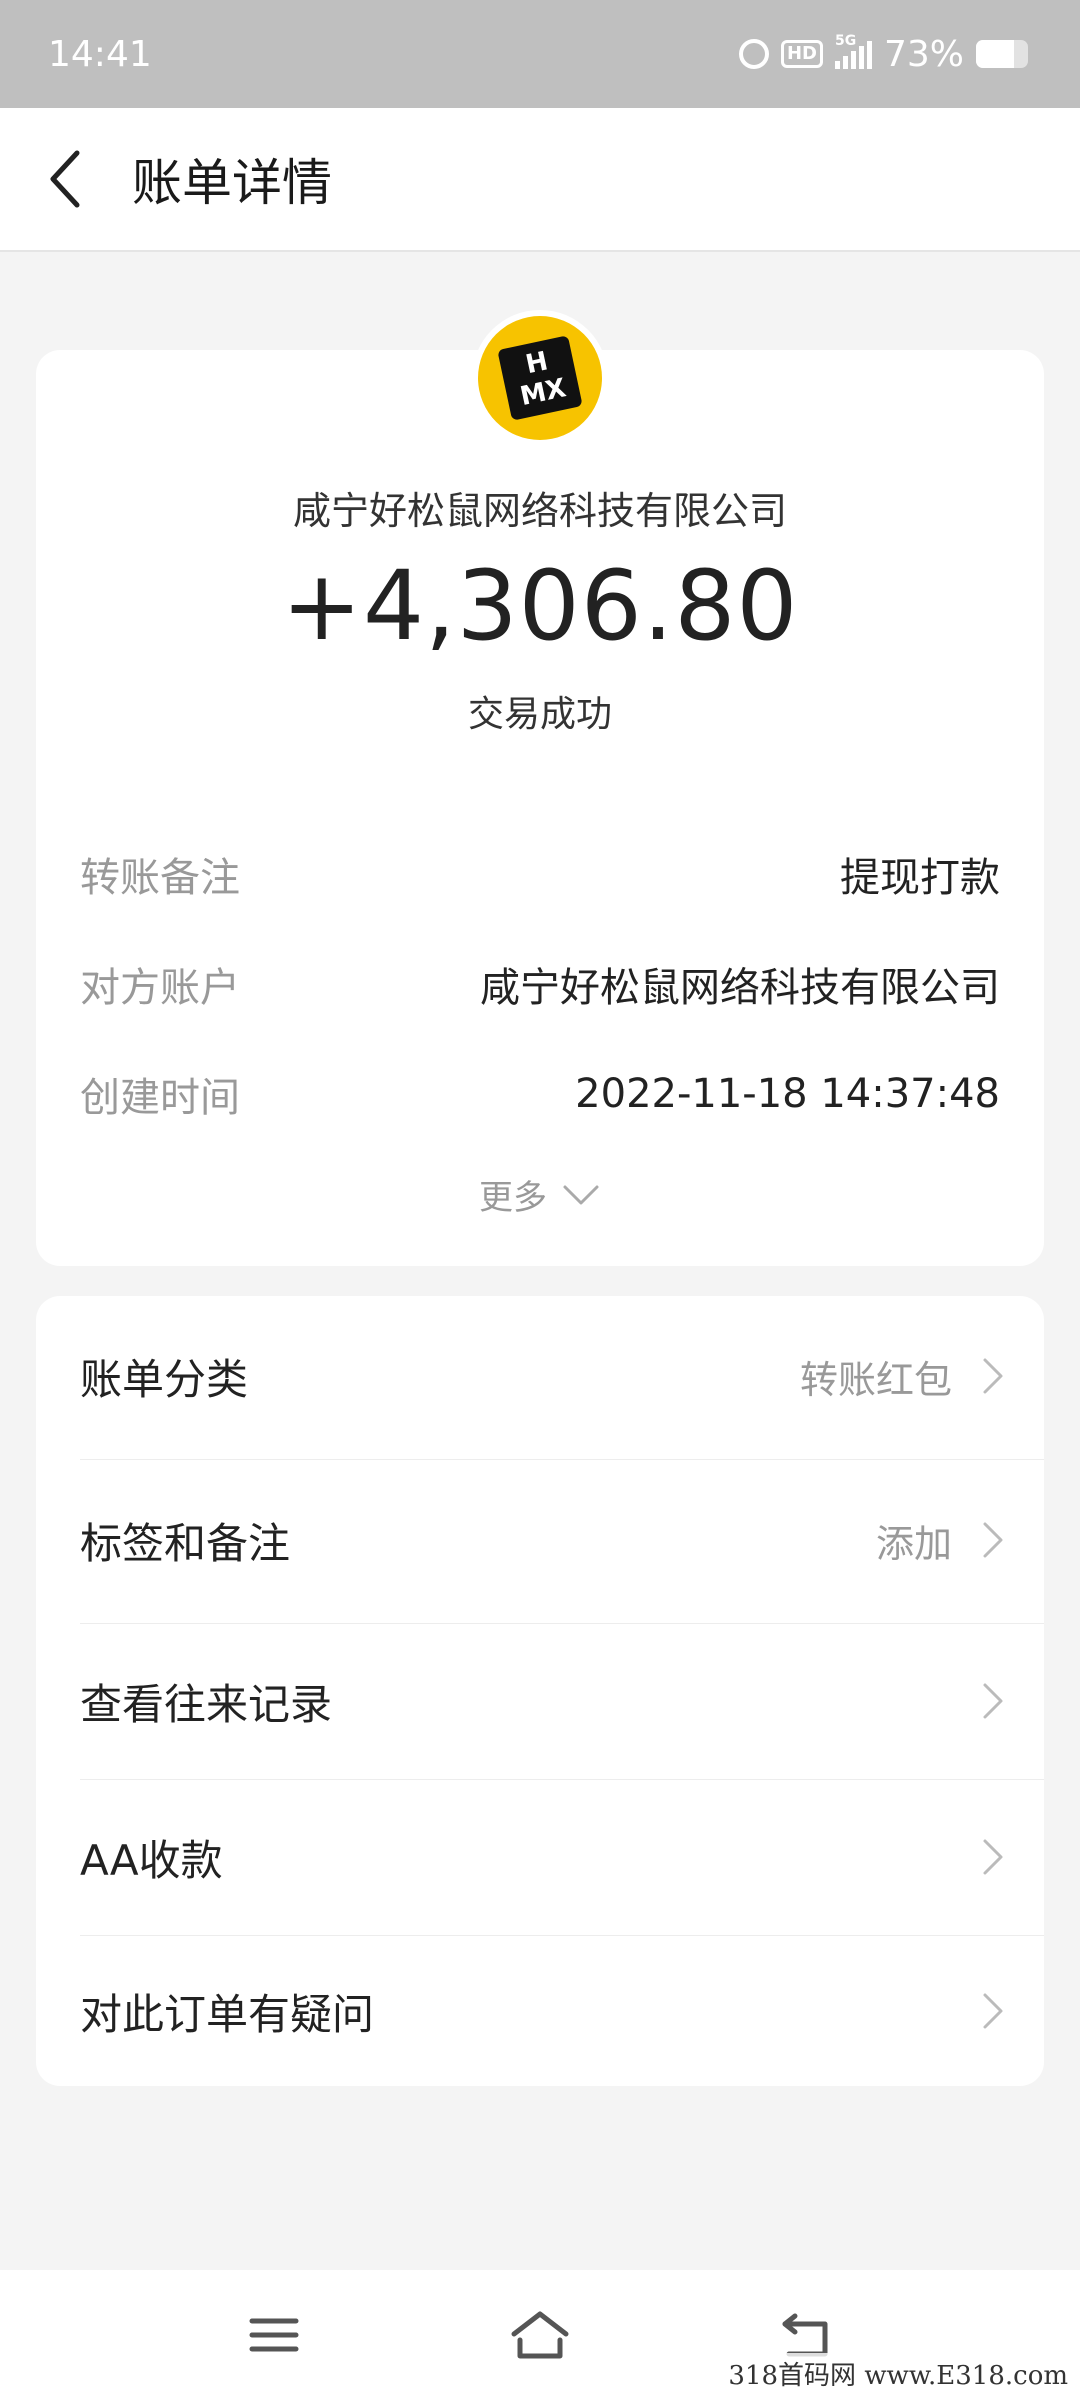 Image resolution: width=1080 pixels, height=2400 pixels. I want to click on menu-button, so click(274, 2335).